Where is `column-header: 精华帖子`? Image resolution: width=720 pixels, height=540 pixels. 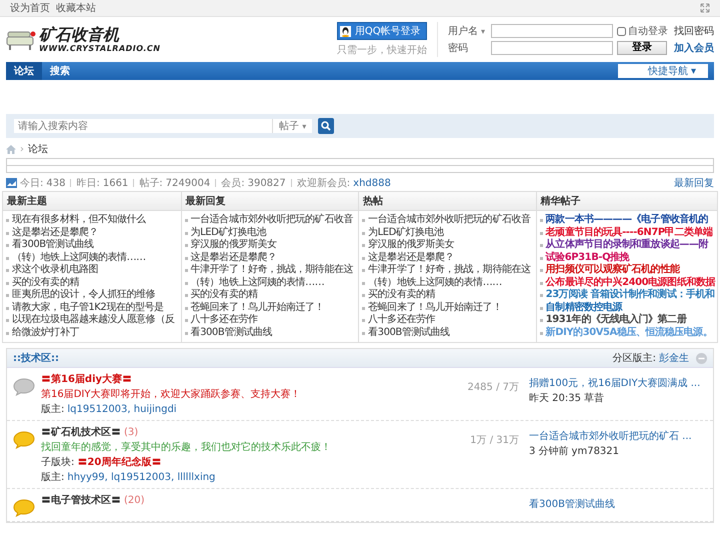
column-header: 精华帖子 is located at coordinates (626, 201).